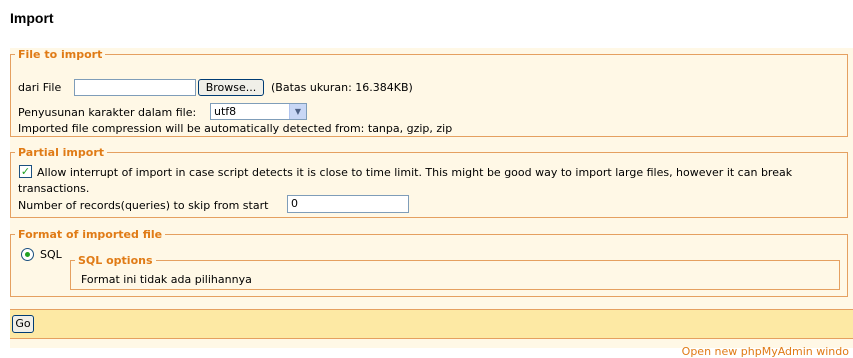  What do you see at coordinates (107, 112) in the screenshot?
I see `charset-label: Penyusunan karakter dalam file:` at bounding box center [107, 112].